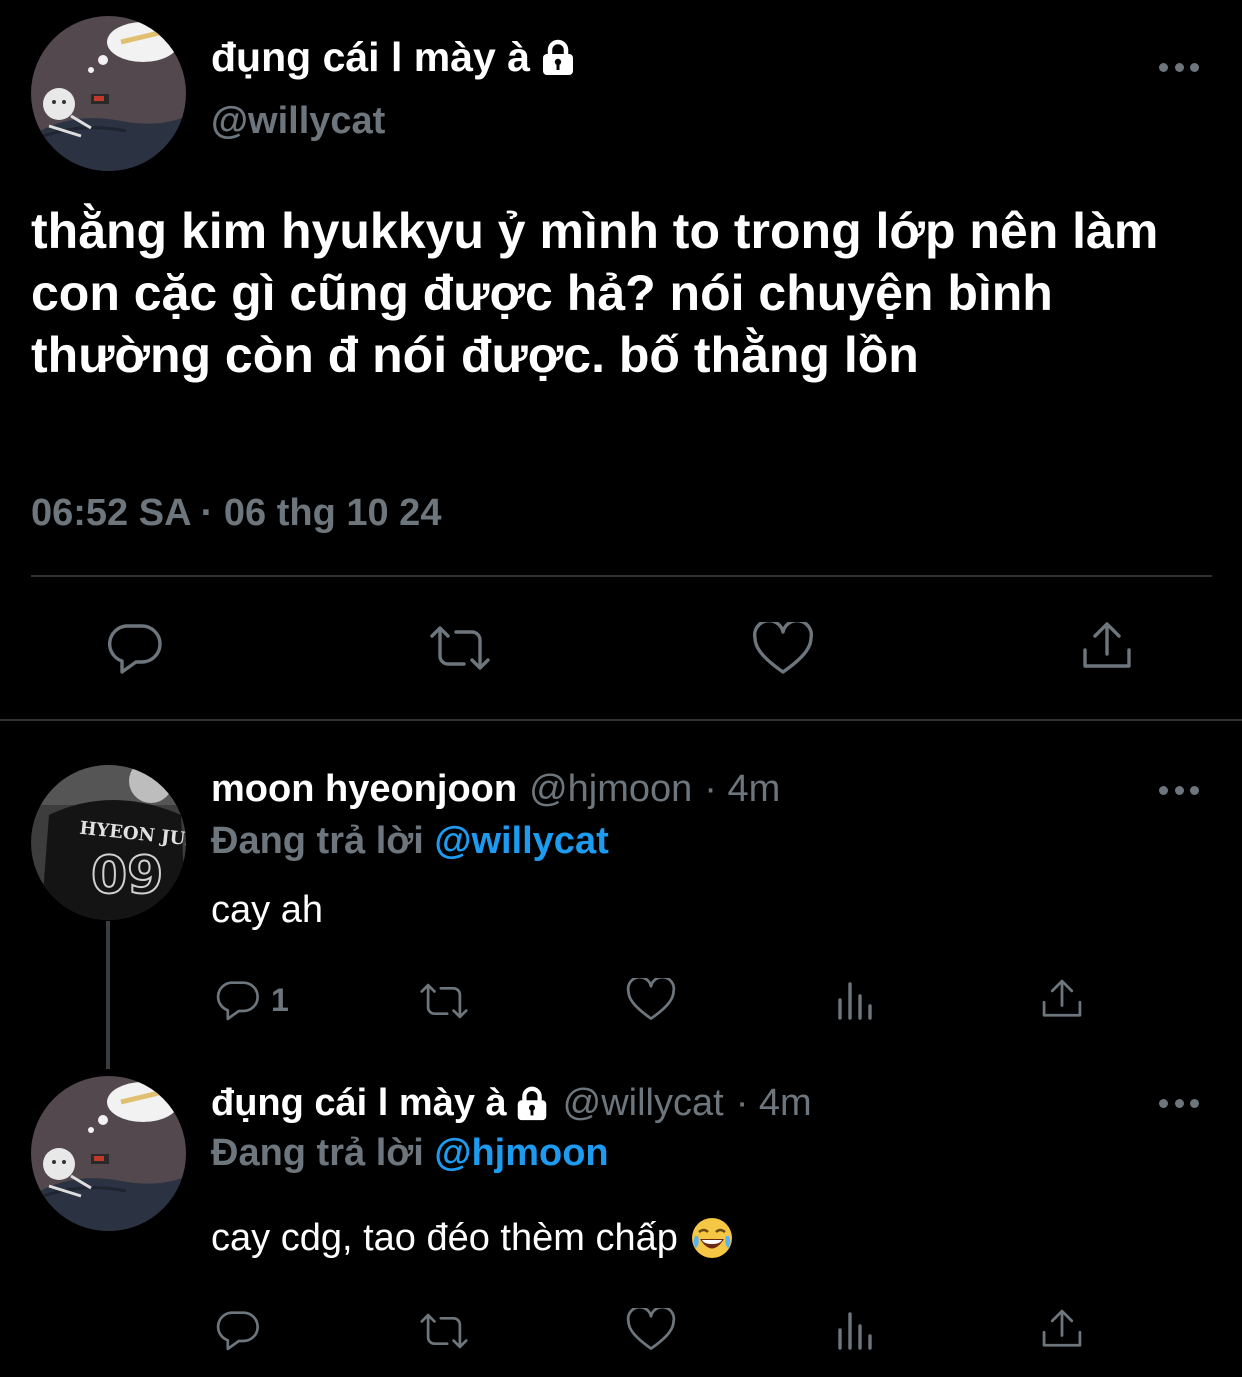  I want to click on author-handle: @willycat, so click(298, 121).